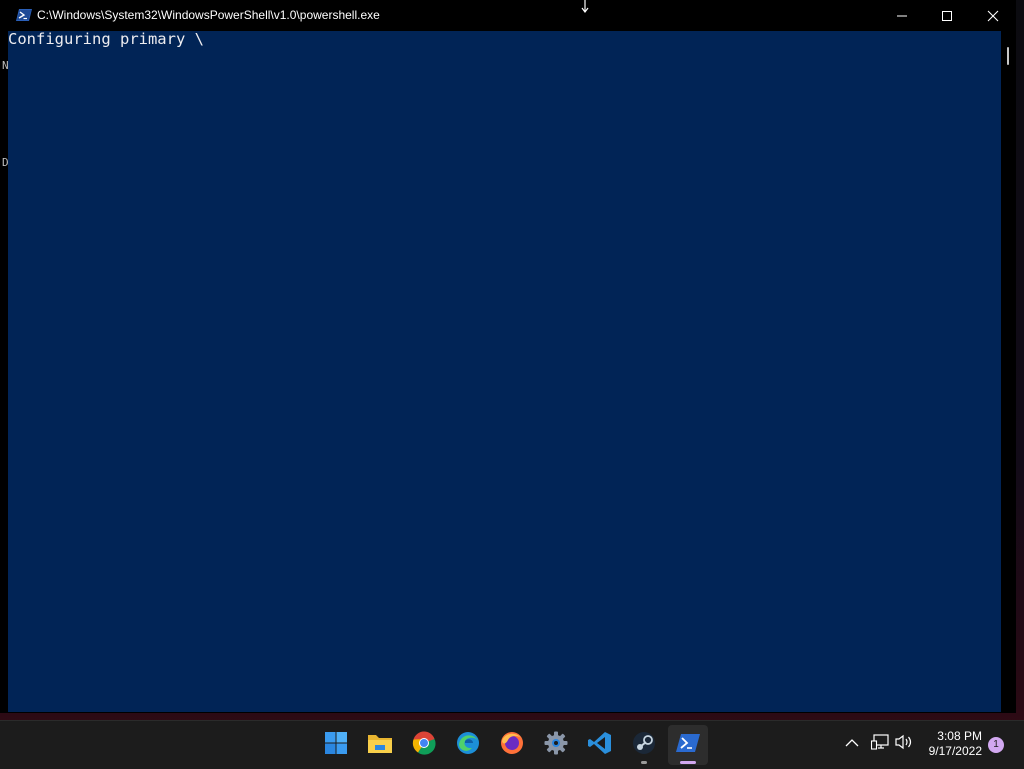  Describe the element at coordinates (955, 751) in the screenshot. I see `clock-date: 9/17/2022` at that location.